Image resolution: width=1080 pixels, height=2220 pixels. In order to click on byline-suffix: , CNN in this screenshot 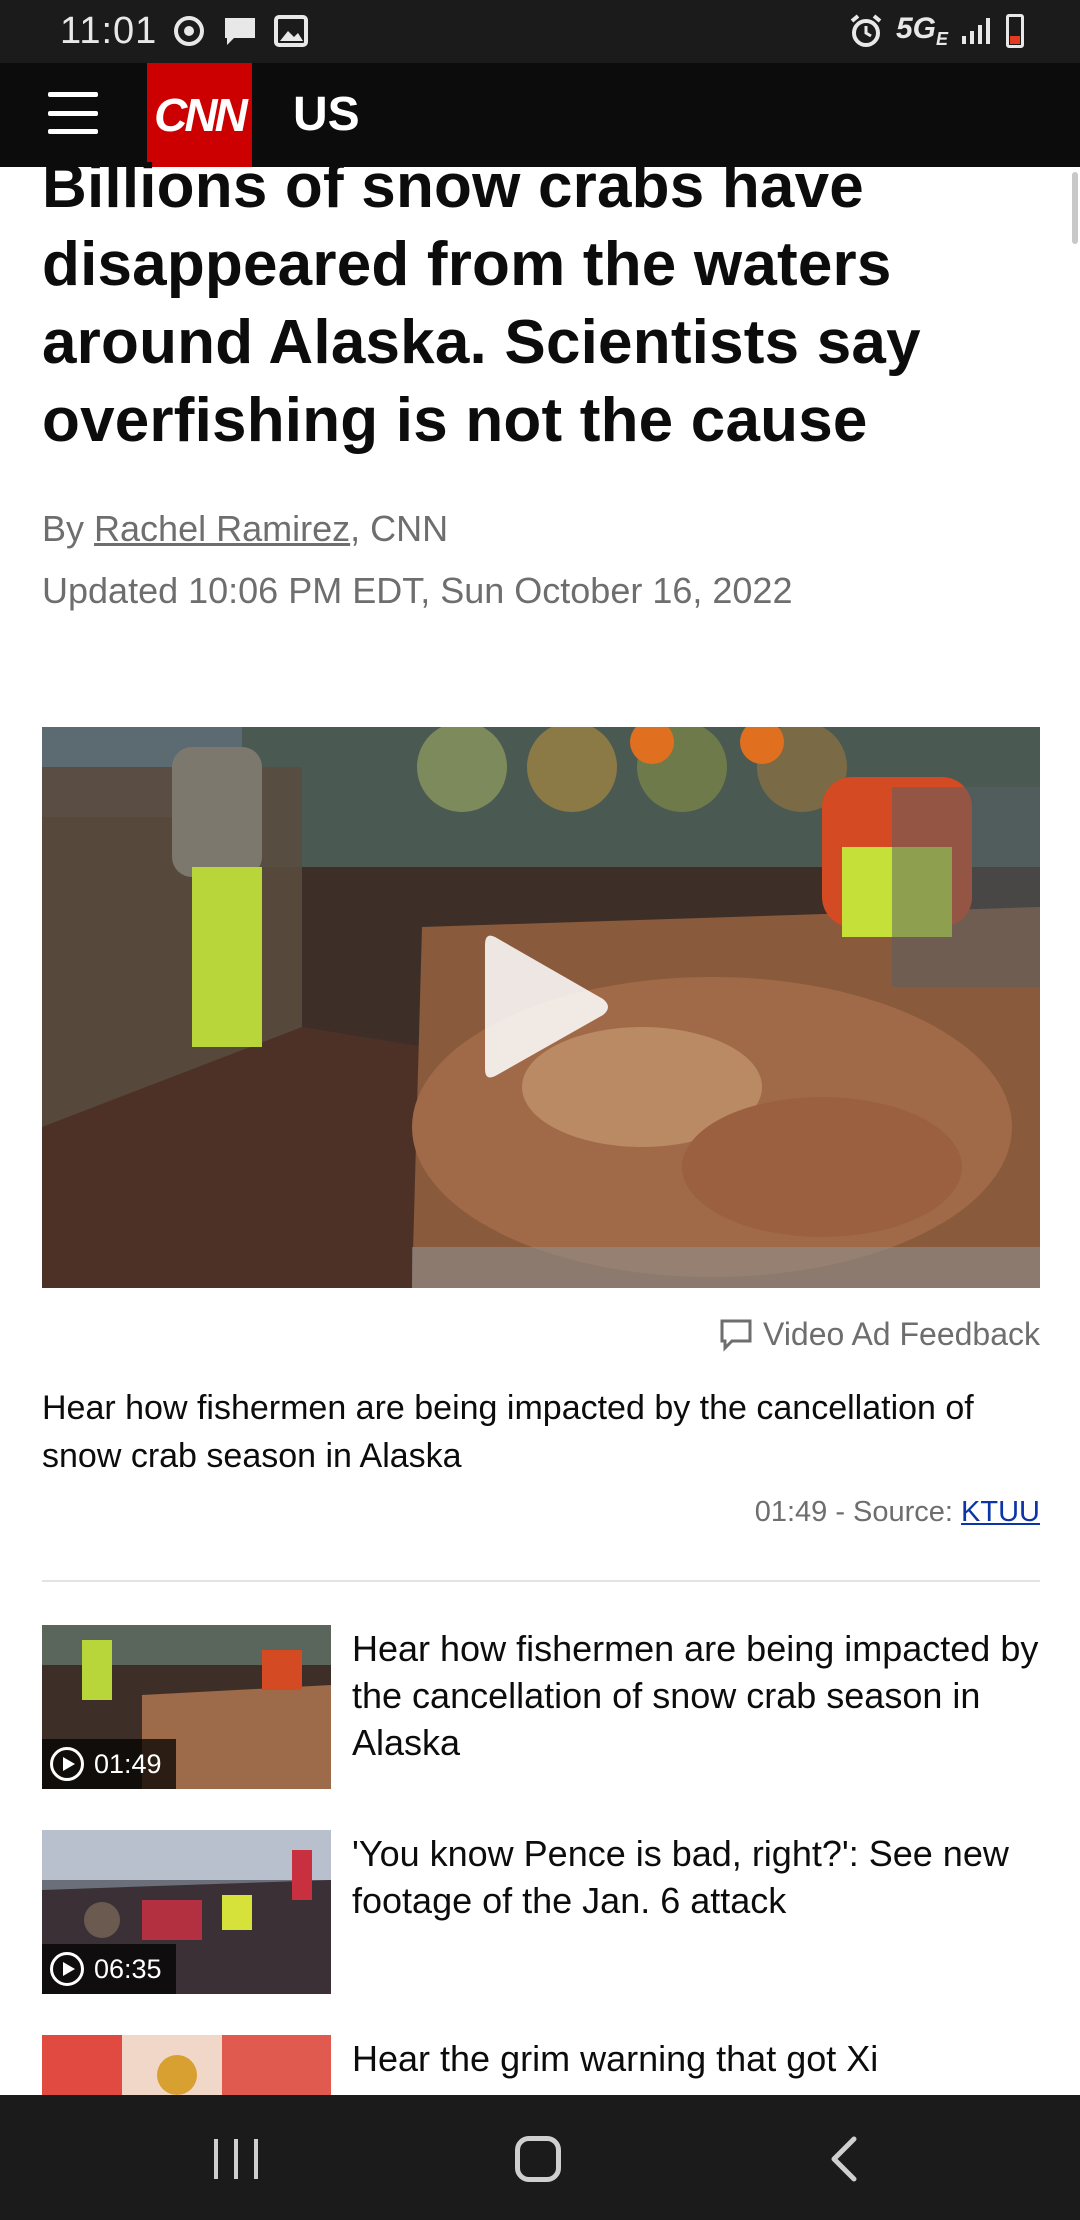, I will do `click(399, 528)`.